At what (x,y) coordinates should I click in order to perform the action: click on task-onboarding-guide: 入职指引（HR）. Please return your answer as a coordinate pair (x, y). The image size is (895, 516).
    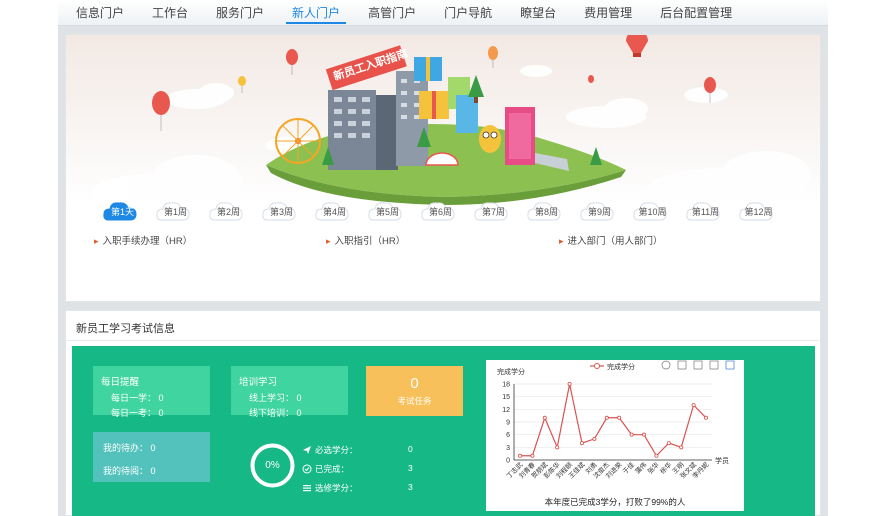
    Looking at the image, I should click on (366, 240).